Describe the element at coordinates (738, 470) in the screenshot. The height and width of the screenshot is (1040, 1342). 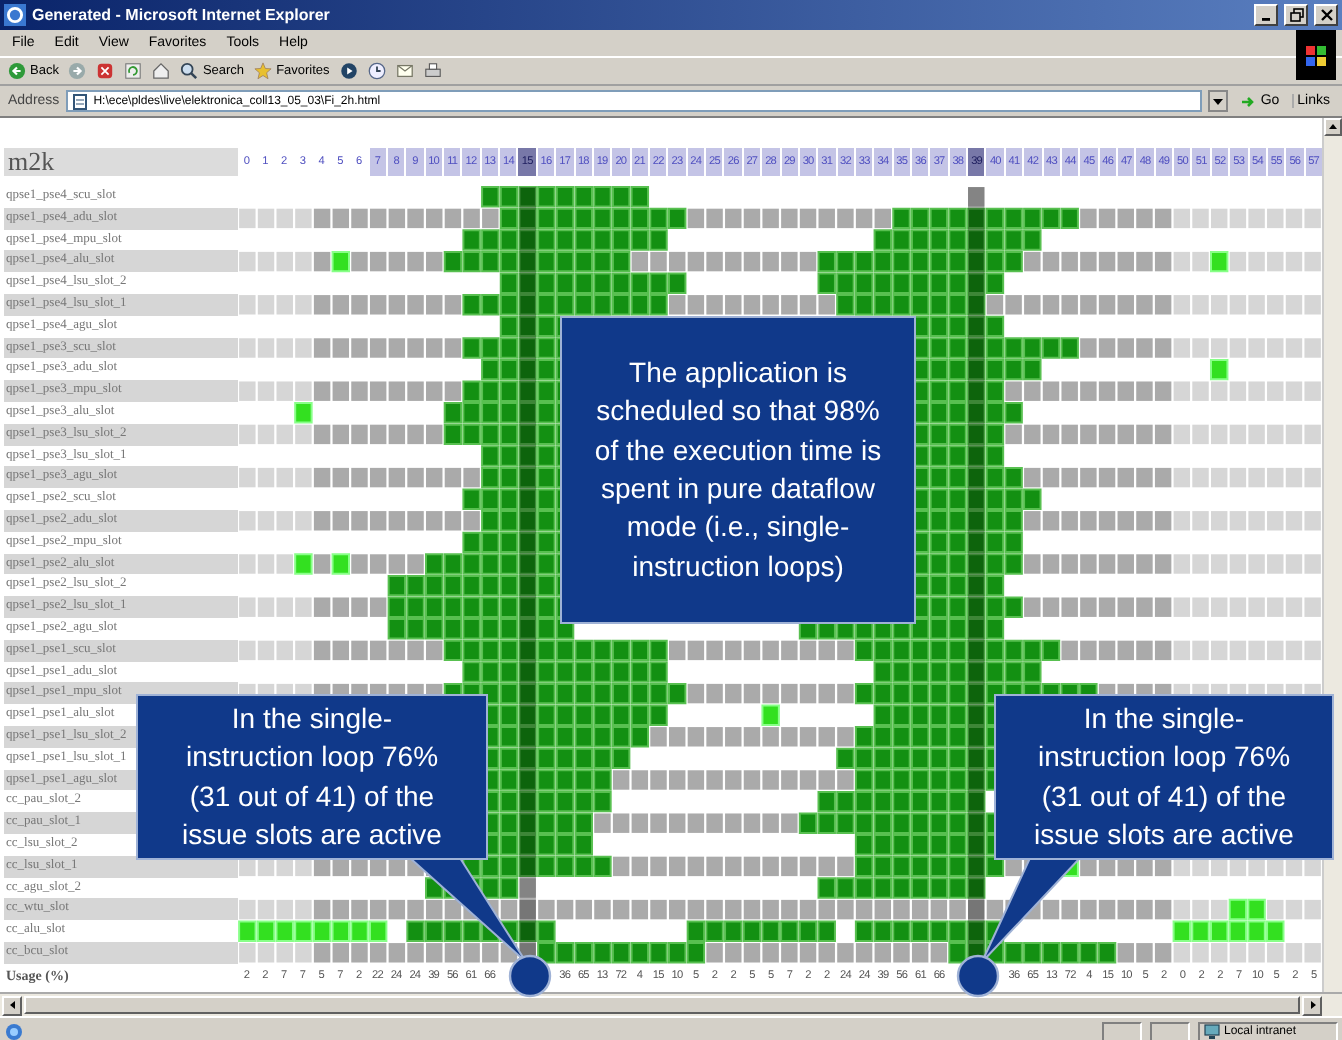
I see `callout-text: The application is scheduled so that 98% of the execution time is spent in pure dataflow mode (i.e., single-instruction loops)` at that location.